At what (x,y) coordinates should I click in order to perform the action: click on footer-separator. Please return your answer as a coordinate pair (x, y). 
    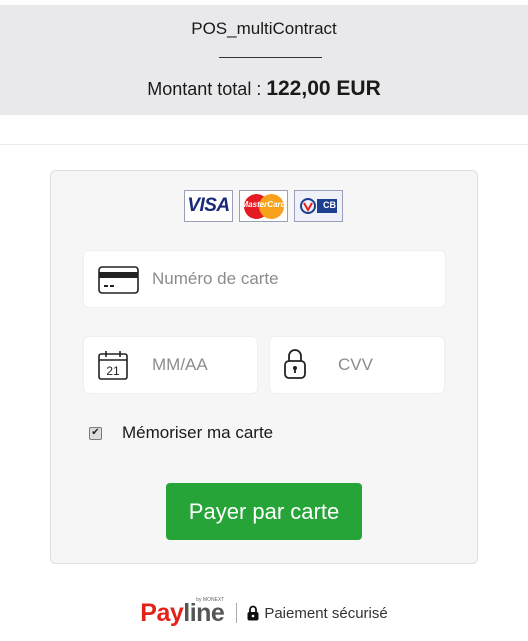
    Looking at the image, I should click on (237, 613).